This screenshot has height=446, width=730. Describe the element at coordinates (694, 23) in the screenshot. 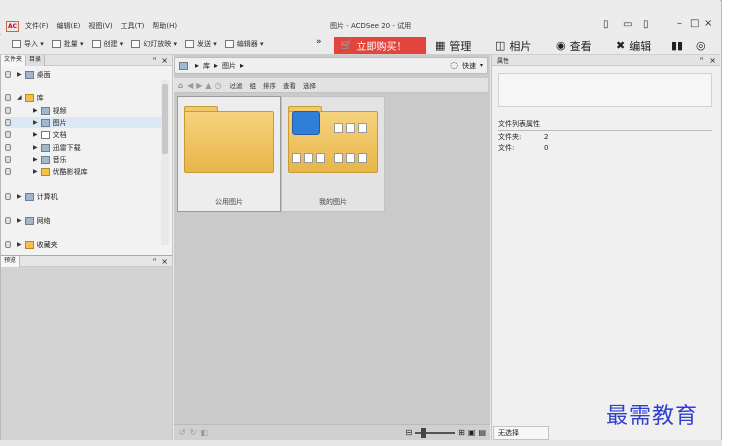

I see `maximize-icon: □` at that location.